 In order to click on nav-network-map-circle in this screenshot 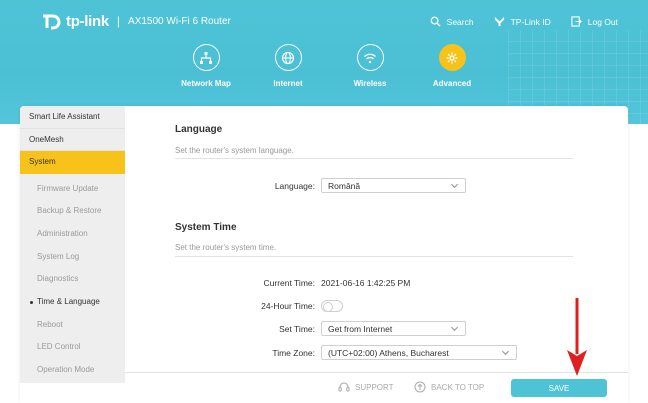, I will do `click(206, 57)`.